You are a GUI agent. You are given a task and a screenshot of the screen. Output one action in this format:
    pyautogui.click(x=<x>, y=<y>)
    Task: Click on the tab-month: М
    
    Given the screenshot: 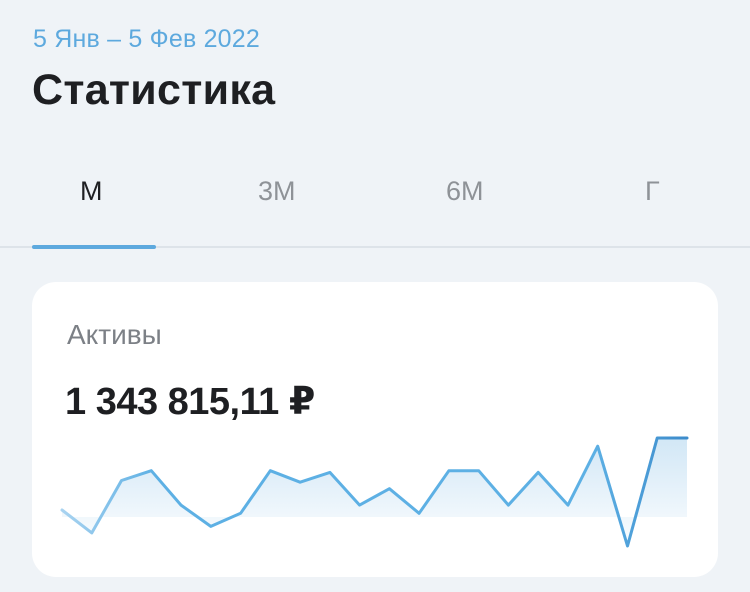 What is the action you would take?
    pyautogui.click(x=91, y=191)
    